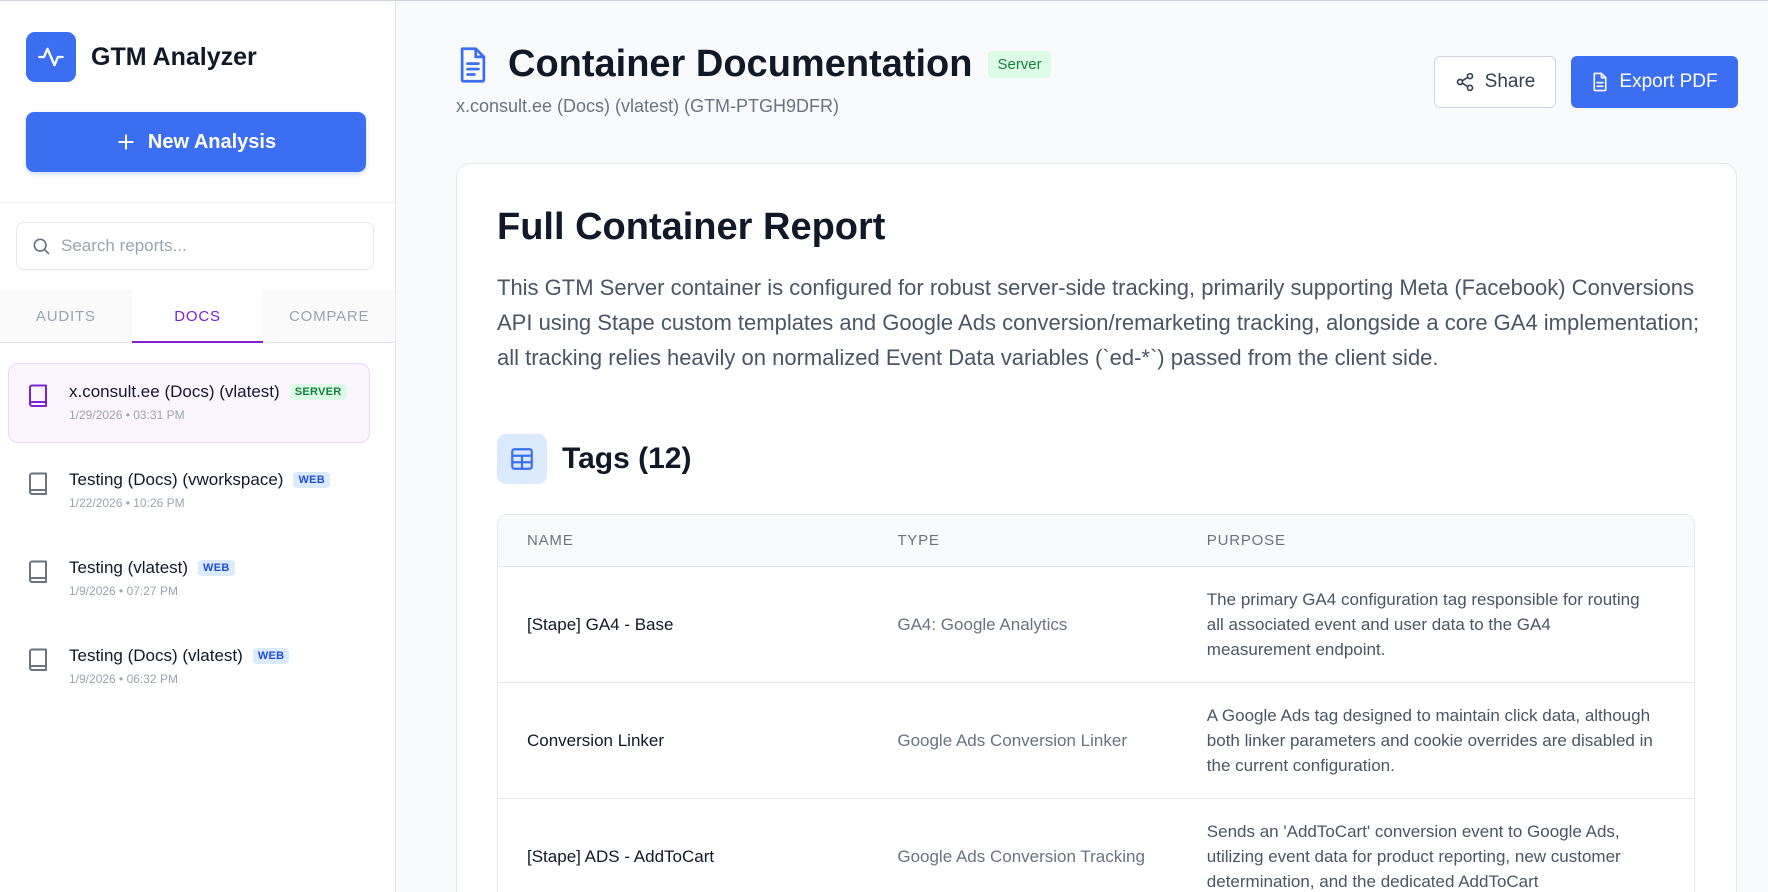  What do you see at coordinates (621, 856) in the screenshot?
I see `tag-name: [Stape] ADS - AddToCart` at bounding box center [621, 856].